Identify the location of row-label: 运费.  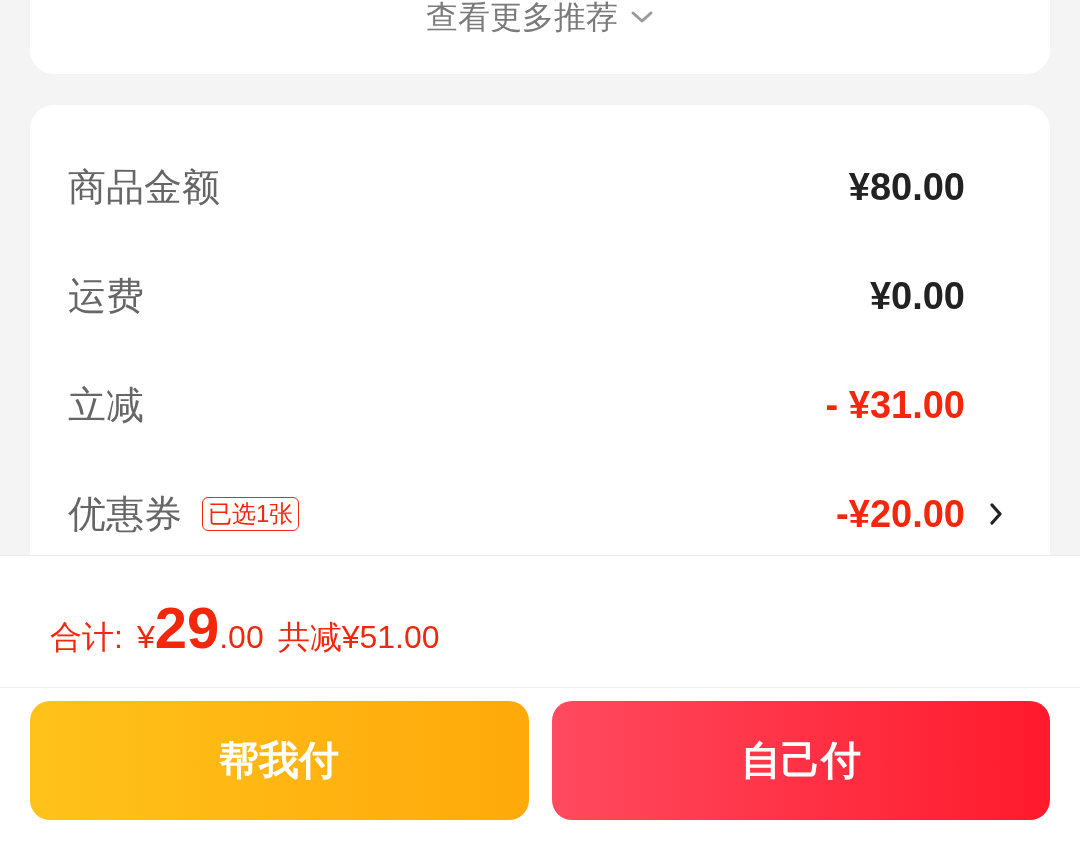
(106, 295).